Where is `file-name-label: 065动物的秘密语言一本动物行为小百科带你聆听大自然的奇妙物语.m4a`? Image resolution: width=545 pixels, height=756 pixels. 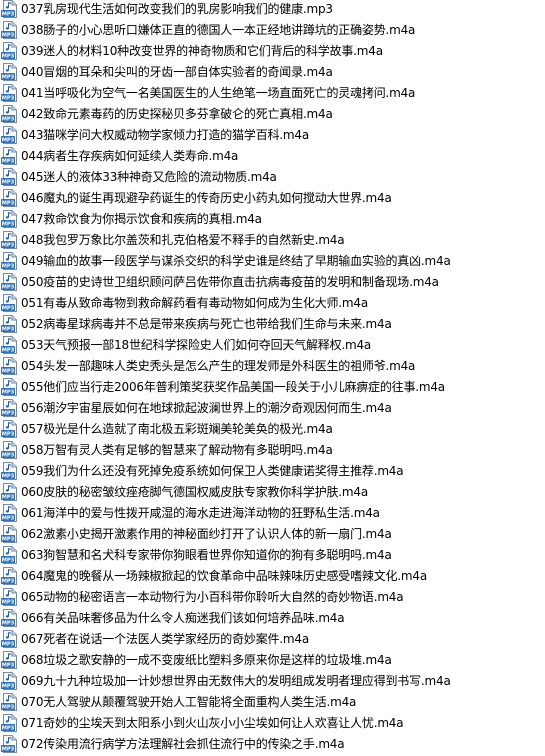 file-name-label: 065动物的秘密语言一本动物行为小百科带你聆听大自然的奇妙物语.m4a is located at coordinates (212, 597).